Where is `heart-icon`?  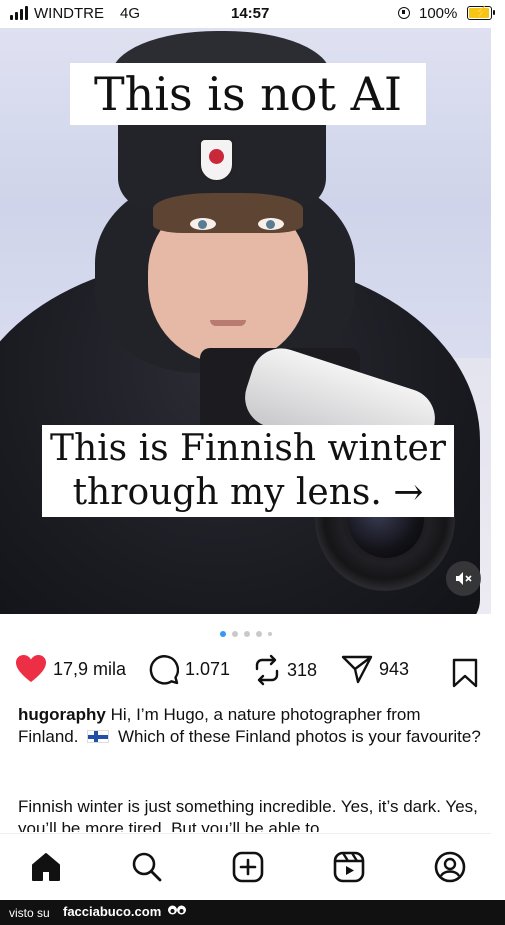
heart-icon is located at coordinates (31, 668).